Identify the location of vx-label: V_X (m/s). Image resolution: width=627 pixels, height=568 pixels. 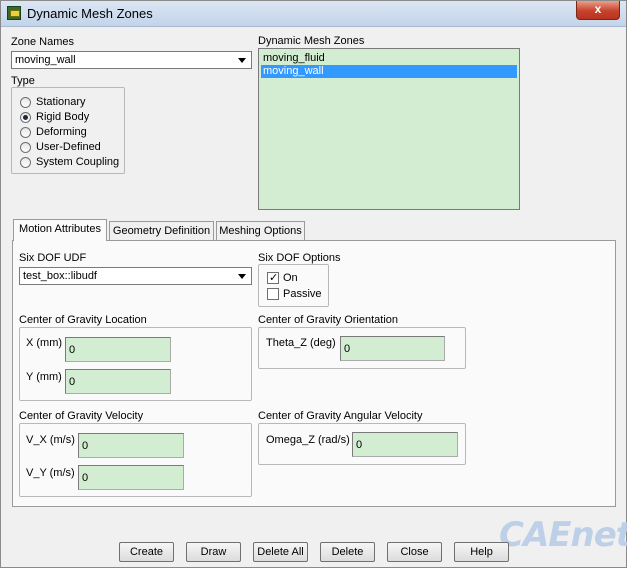
(50, 440).